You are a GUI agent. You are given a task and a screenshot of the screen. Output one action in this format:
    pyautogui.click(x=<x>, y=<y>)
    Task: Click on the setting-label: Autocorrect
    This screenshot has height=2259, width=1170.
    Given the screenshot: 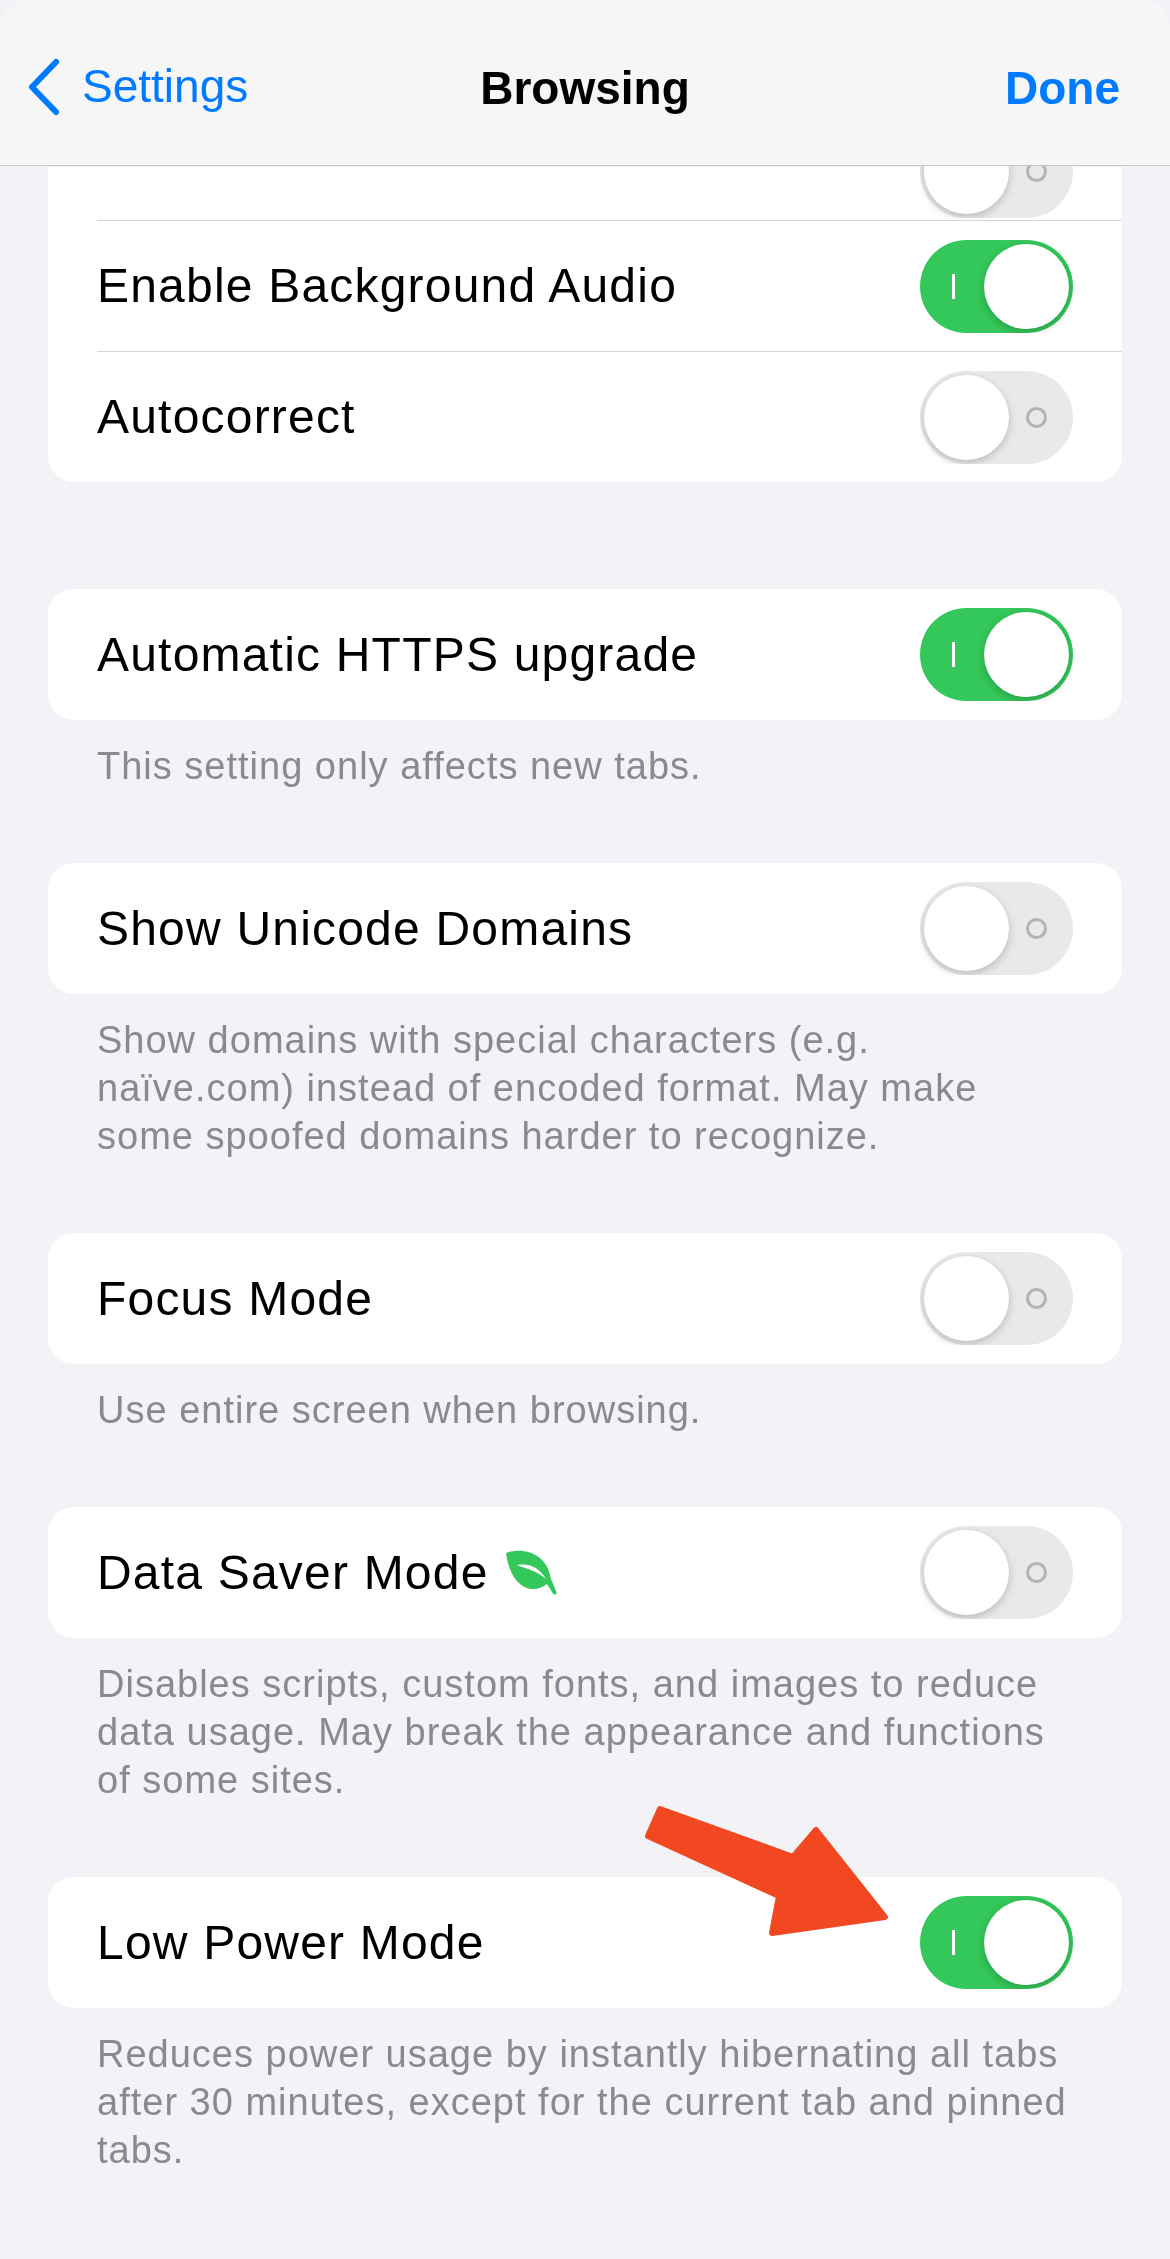 What is the action you would take?
    pyautogui.click(x=226, y=417)
    